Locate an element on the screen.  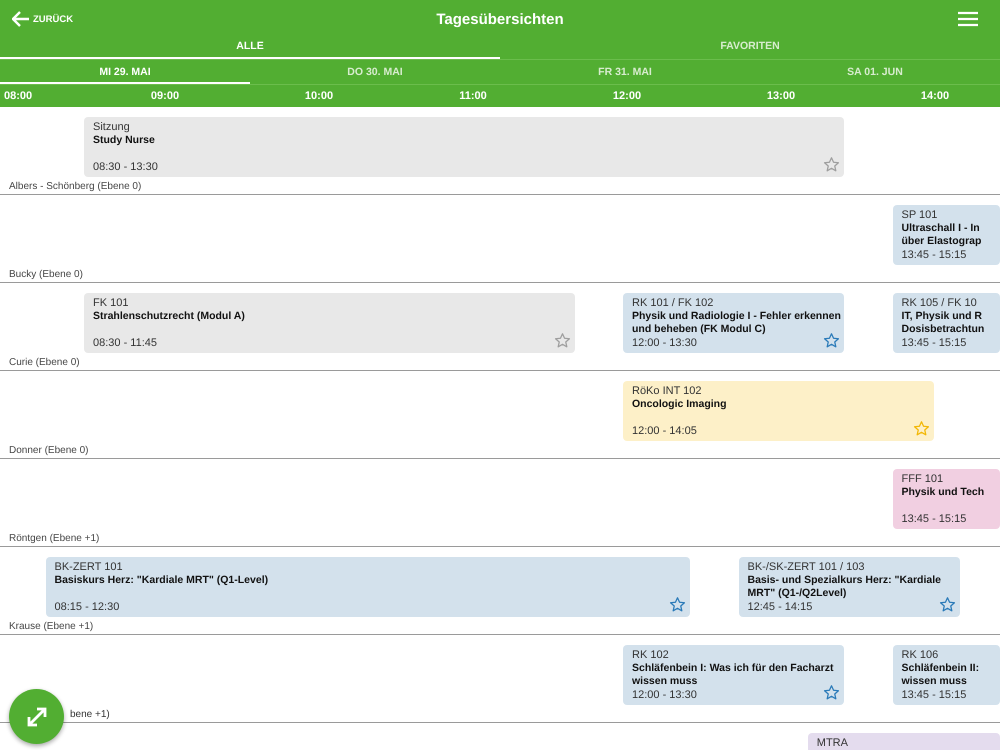
session-card: SP 101 Ultraschall I - In über Elastograp 13:45 - 15:15 is located at coordinates (946, 235).